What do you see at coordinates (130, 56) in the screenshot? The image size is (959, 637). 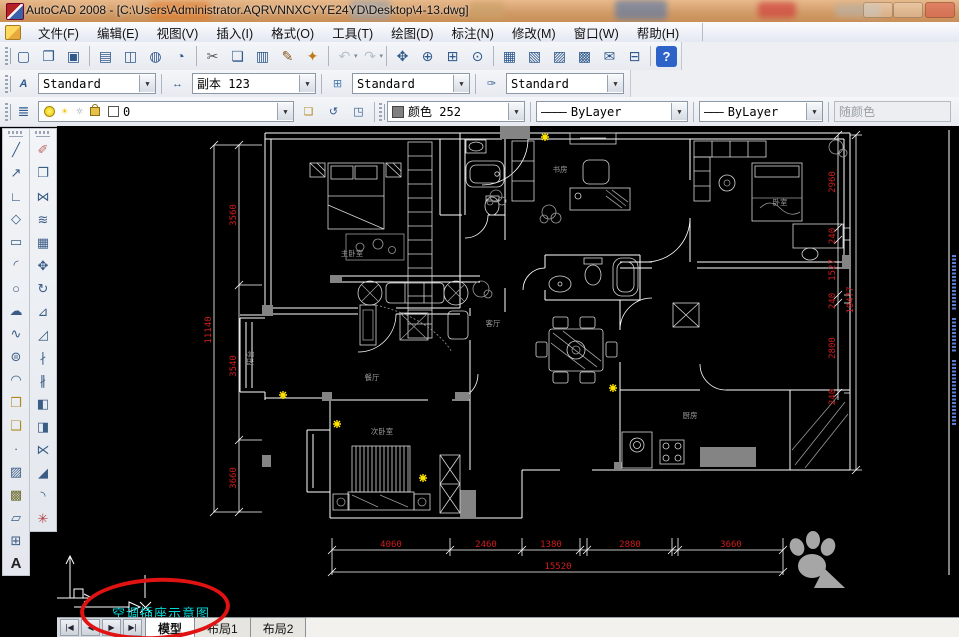 I see `plot-preview-icon: ◫` at bounding box center [130, 56].